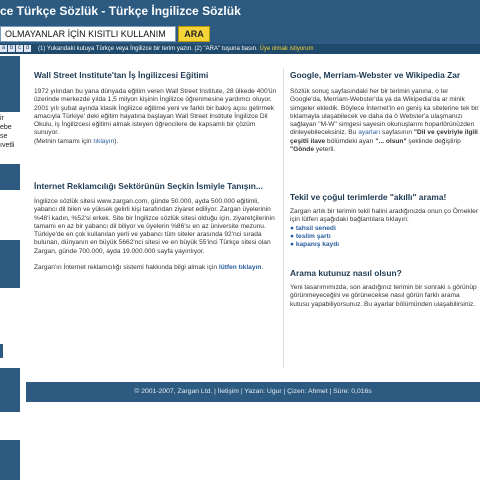 The height and width of the screenshot is (480, 480). What do you see at coordinates (64, 141) in the screenshot?
I see `more-prefix: (Metnin tamamı için` at bounding box center [64, 141].